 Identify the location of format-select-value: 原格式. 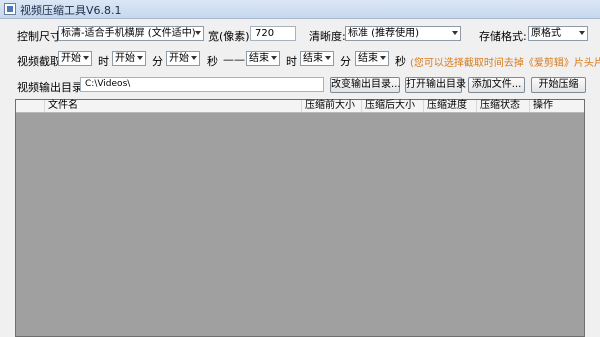
(546, 33).